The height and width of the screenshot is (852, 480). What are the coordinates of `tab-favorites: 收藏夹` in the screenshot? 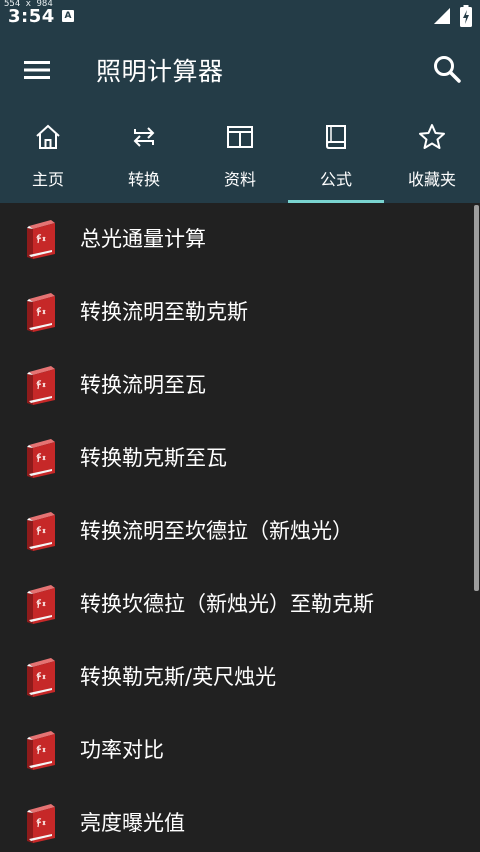 It's located at (432, 154).